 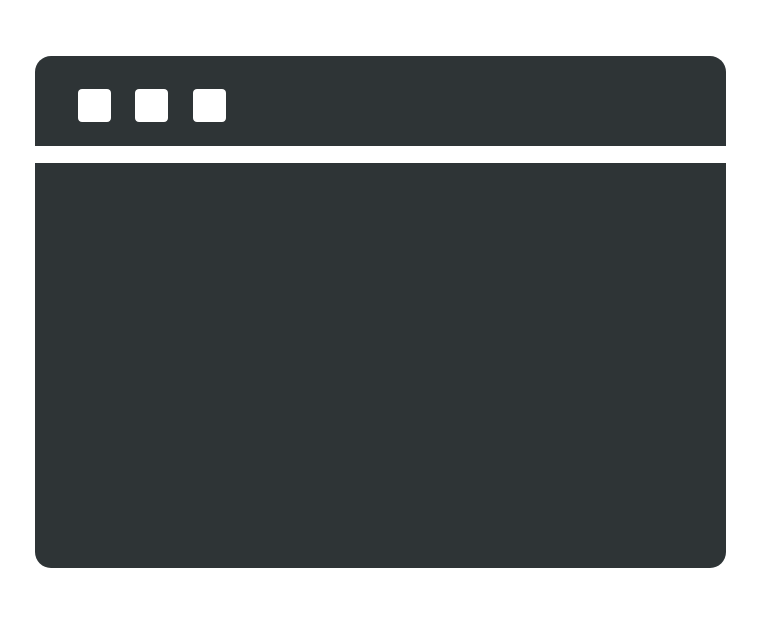 I want to click on window-button-2-icon, so click(x=151, y=105).